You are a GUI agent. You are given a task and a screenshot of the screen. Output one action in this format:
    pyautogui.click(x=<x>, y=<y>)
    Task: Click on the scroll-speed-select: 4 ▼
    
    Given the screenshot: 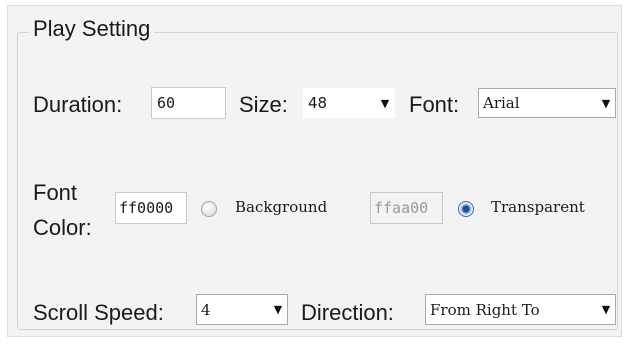 What is the action you would take?
    pyautogui.click(x=242, y=309)
    